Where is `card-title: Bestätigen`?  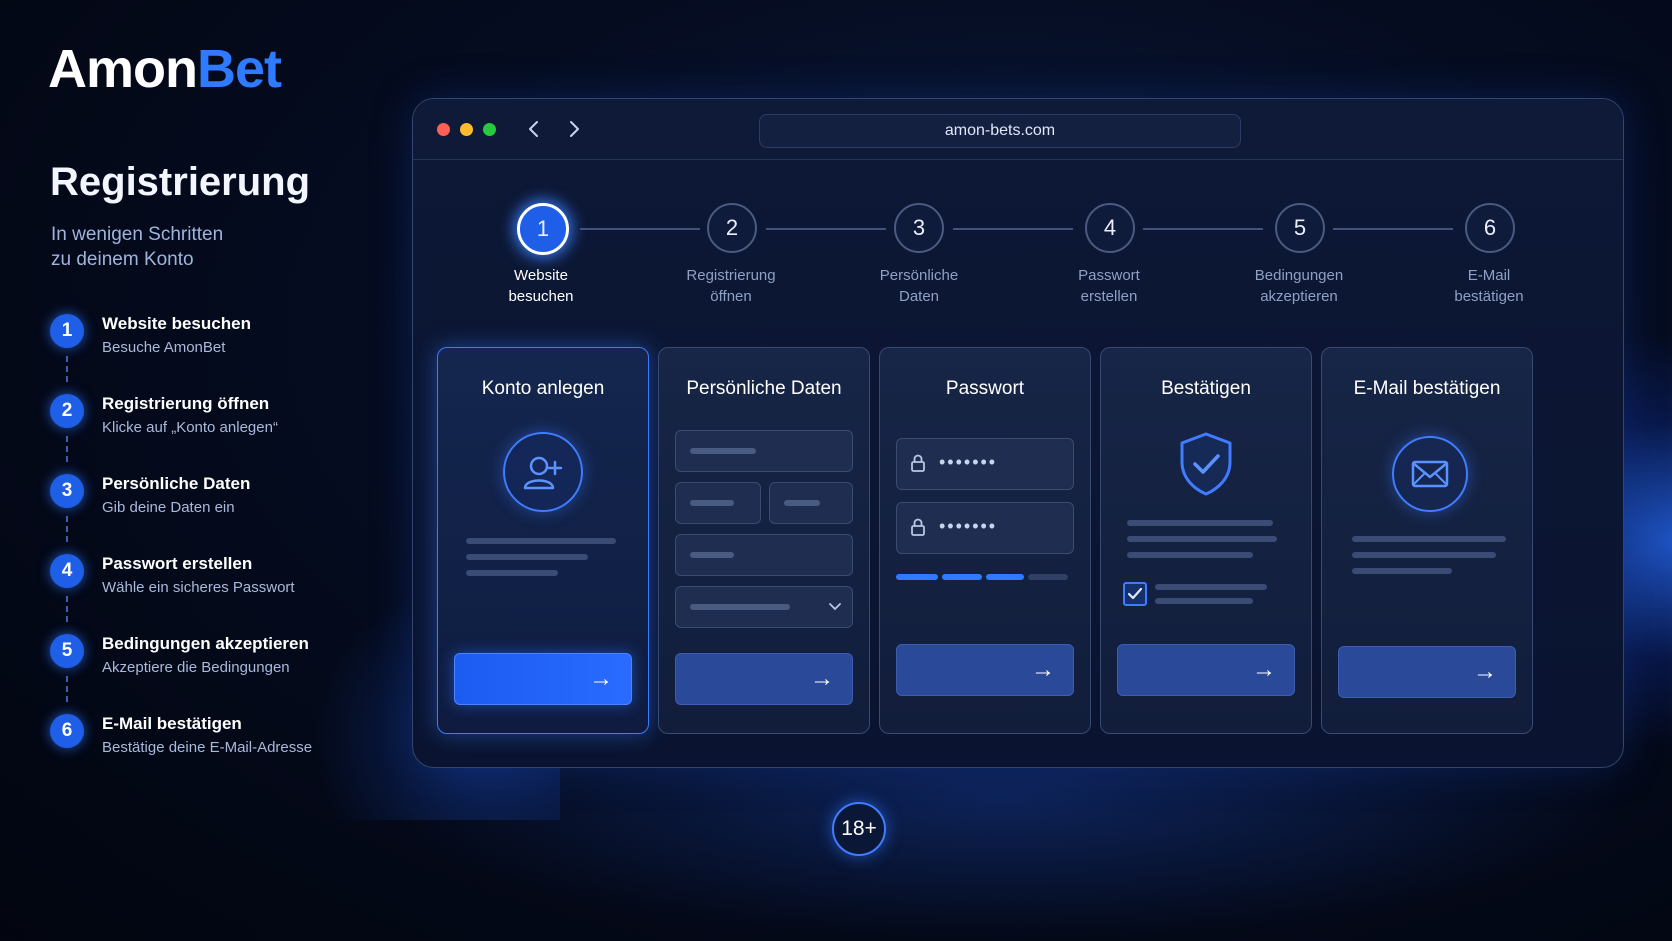 card-title: Bestätigen is located at coordinates (1206, 388).